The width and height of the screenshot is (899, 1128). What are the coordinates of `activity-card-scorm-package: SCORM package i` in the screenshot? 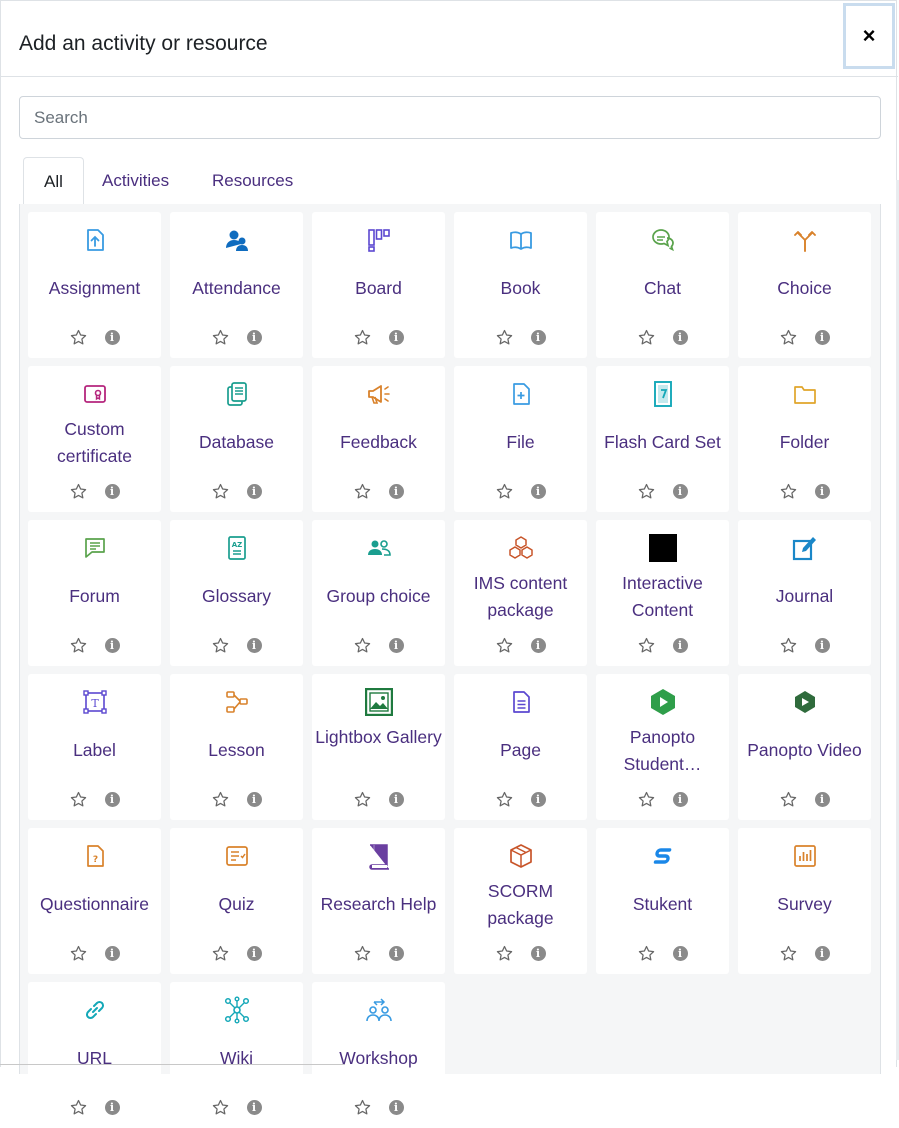 It's located at (520, 901).